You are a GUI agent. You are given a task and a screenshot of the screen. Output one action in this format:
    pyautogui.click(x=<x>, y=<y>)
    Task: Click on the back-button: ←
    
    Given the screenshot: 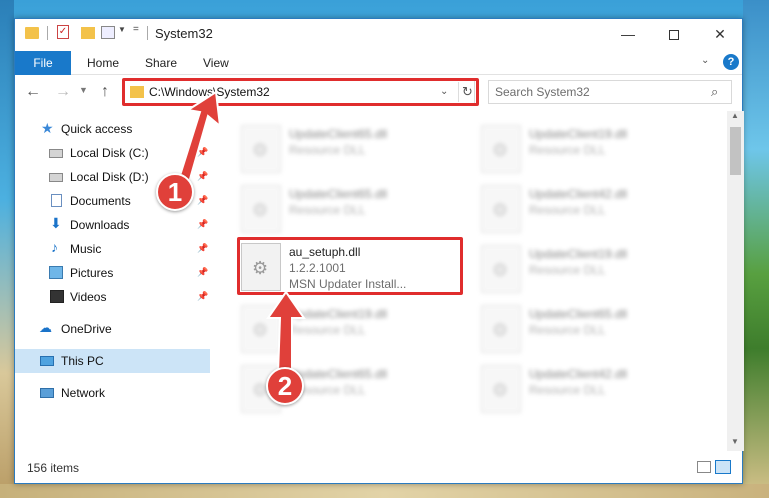 What is the action you would take?
    pyautogui.click(x=33, y=92)
    